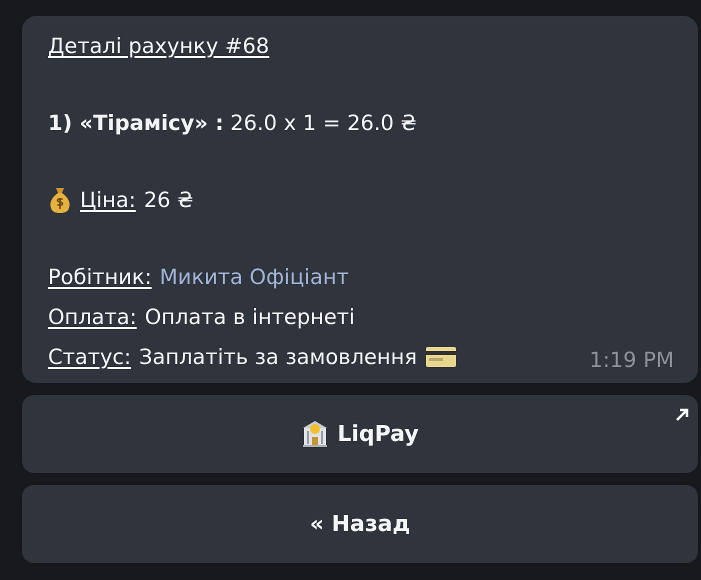 The height and width of the screenshot is (580, 701). I want to click on back-button: « Назад, so click(360, 524).